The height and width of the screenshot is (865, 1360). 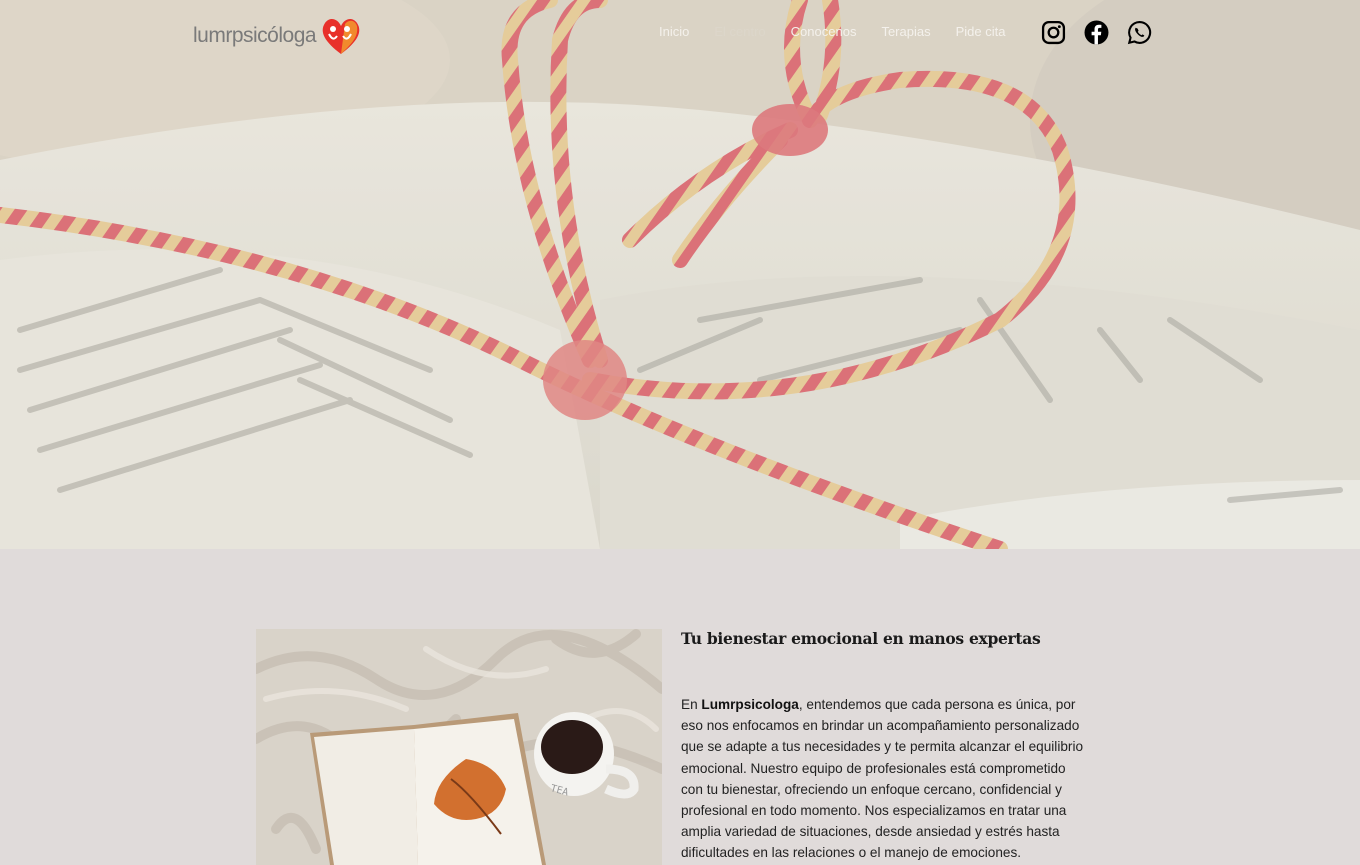 I want to click on social-links, so click(x=1105, y=32).